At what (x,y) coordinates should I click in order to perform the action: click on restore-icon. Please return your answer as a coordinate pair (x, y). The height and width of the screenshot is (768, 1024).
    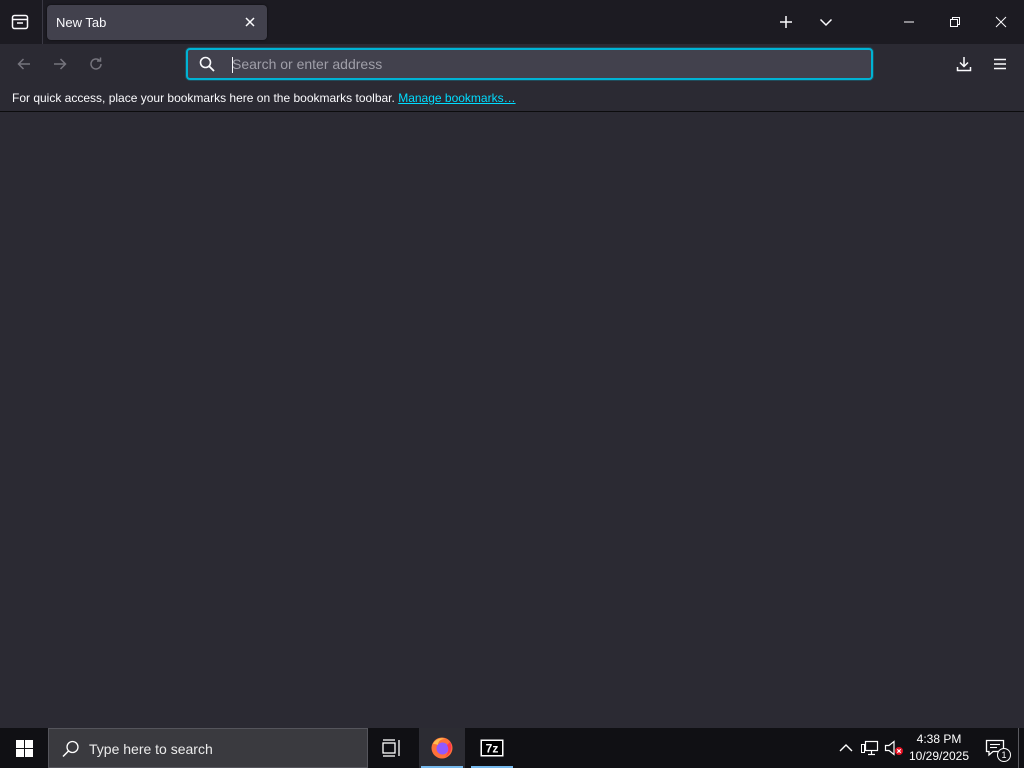
    Looking at the image, I should click on (955, 22).